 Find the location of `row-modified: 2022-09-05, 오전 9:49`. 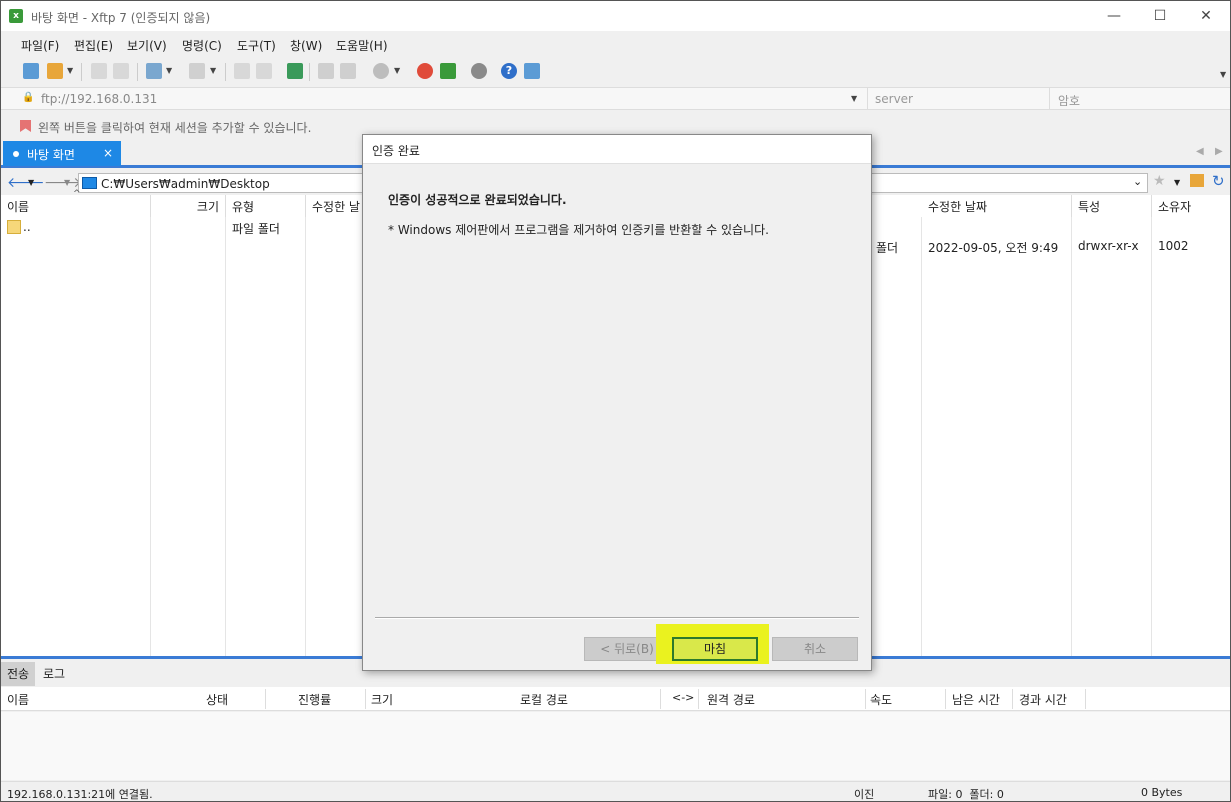

row-modified: 2022-09-05, 오전 9:49 is located at coordinates (993, 248).